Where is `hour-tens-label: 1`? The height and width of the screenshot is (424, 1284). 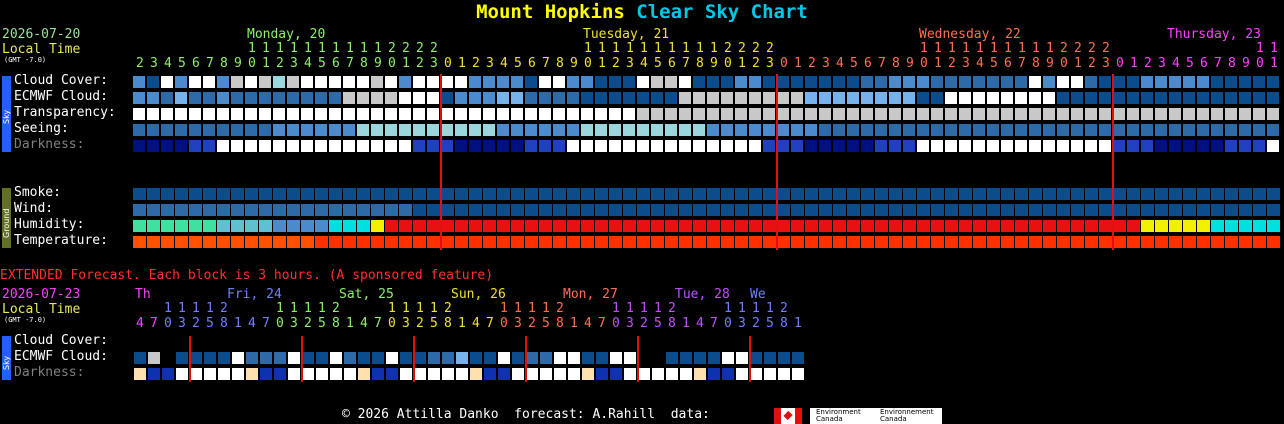 hour-tens-label: 1 is located at coordinates (938, 48).